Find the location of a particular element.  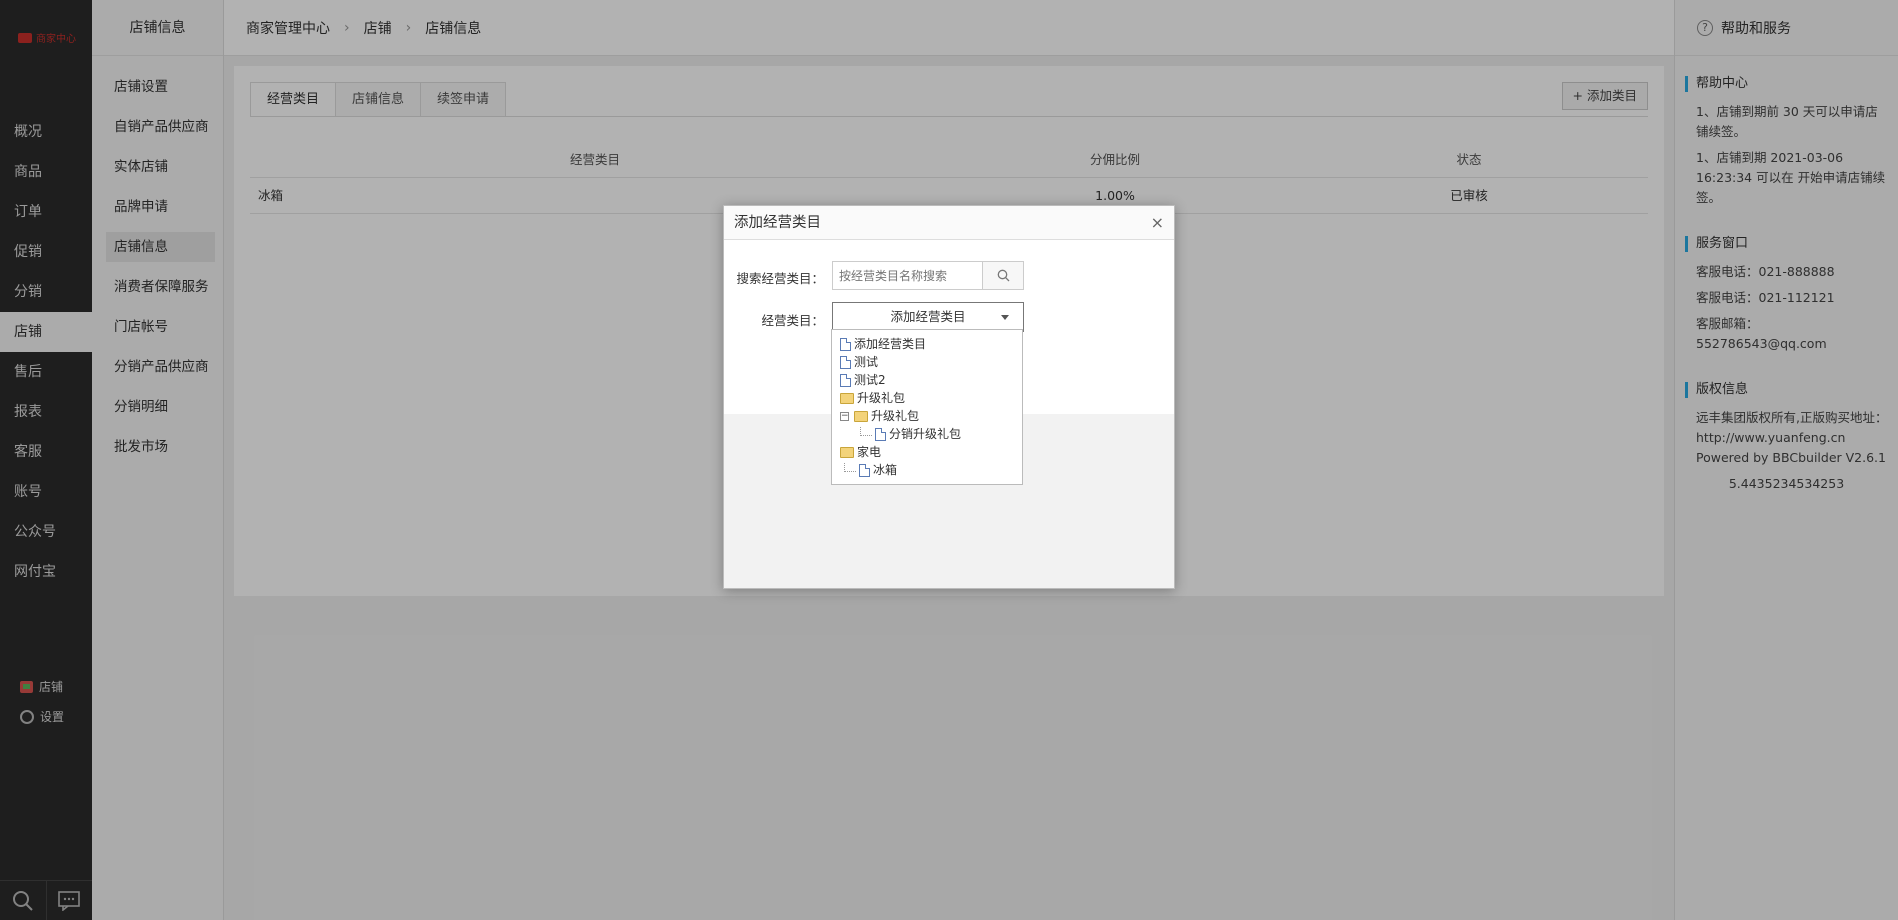

tree-node: 测试 is located at coordinates (931, 362).